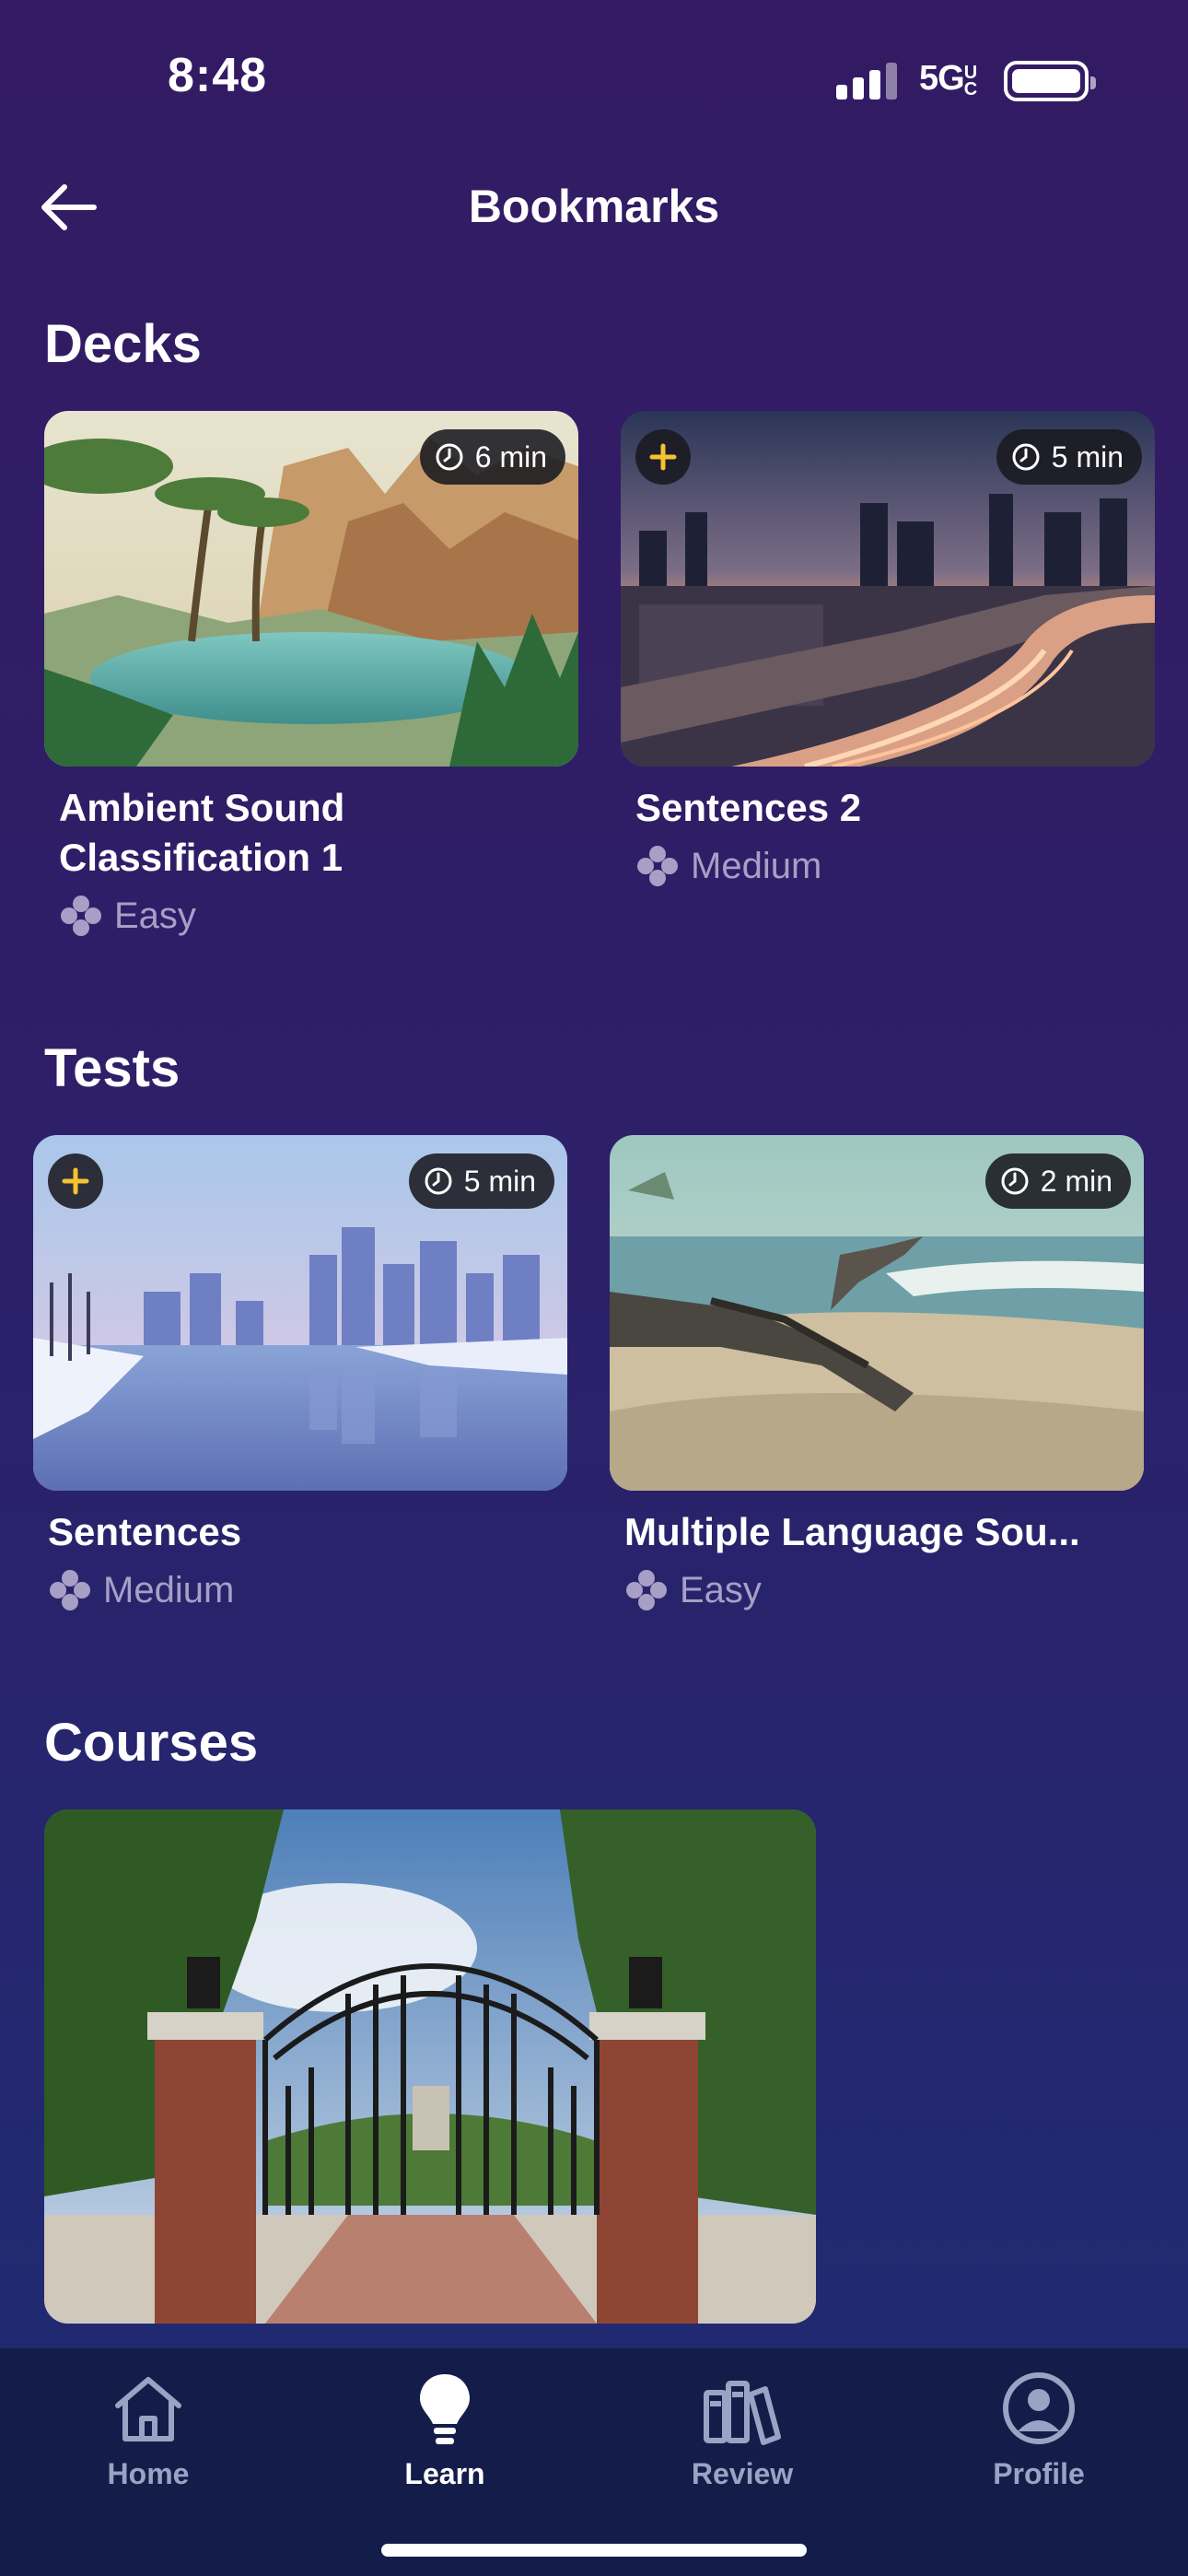  Describe the element at coordinates (594, 206) in the screenshot. I see `page-title: Bookmarks` at that location.